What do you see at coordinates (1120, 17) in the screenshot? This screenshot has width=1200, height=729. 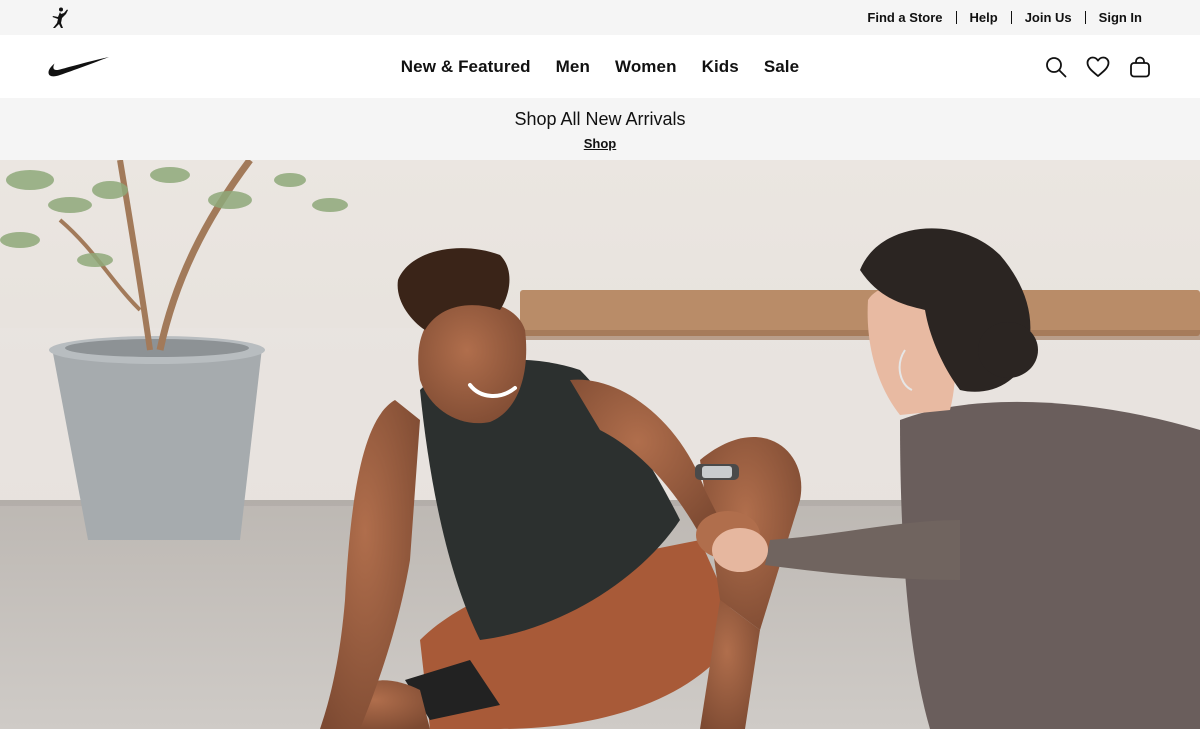 I see `sign-in-link: Sign In` at bounding box center [1120, 17].